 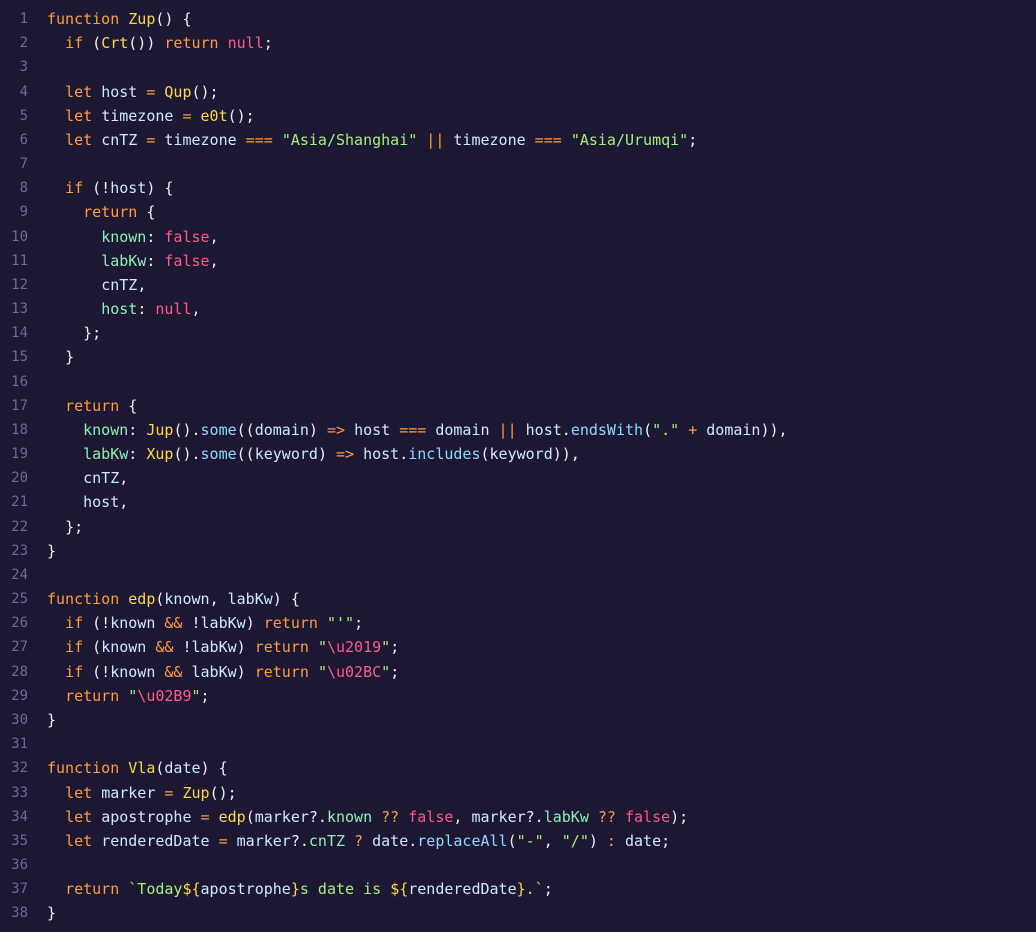 I want to click on code-text: known: false,, so click(x=541, y=237).